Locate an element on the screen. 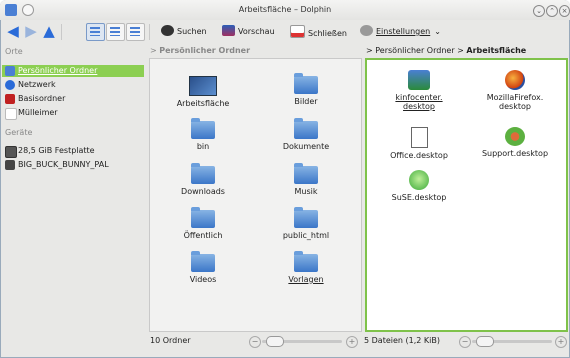 Image resolution: width=570 pixels, height=358 pixels. file-item: Office.desktop is located at coordinates (419, 143).